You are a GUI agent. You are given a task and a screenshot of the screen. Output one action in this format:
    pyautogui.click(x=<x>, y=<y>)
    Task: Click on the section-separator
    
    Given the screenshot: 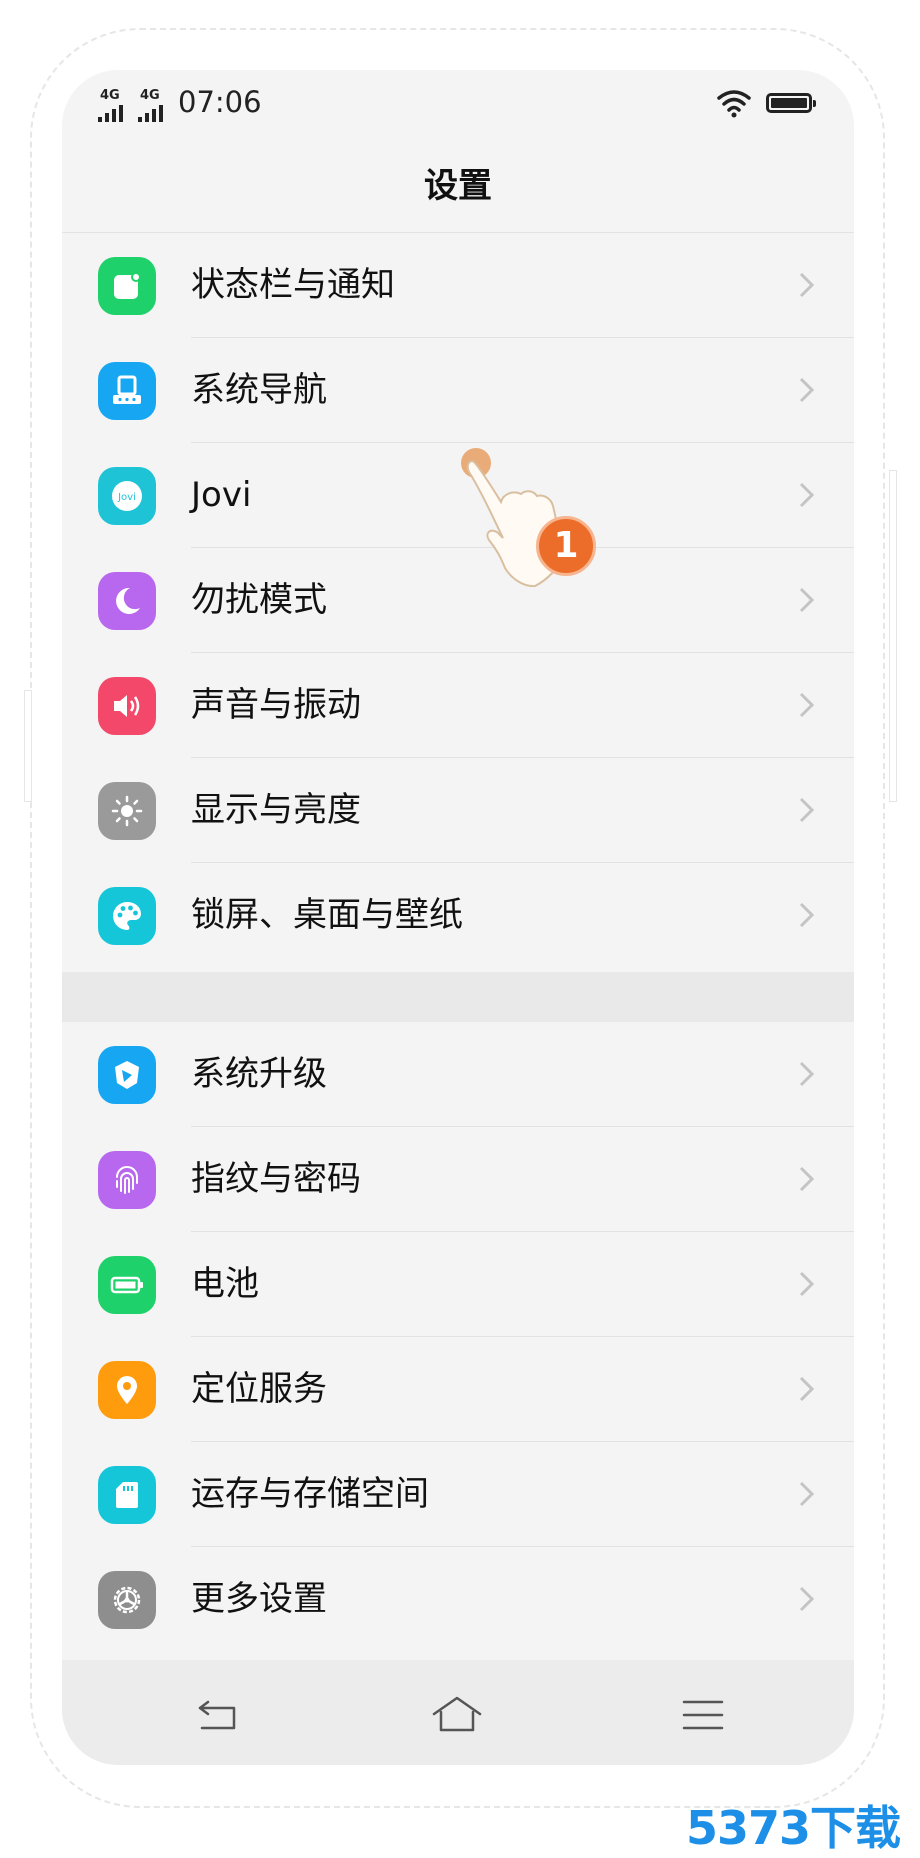 What is the action you would take?
    pyautogui.click(x=458, y=997)
    